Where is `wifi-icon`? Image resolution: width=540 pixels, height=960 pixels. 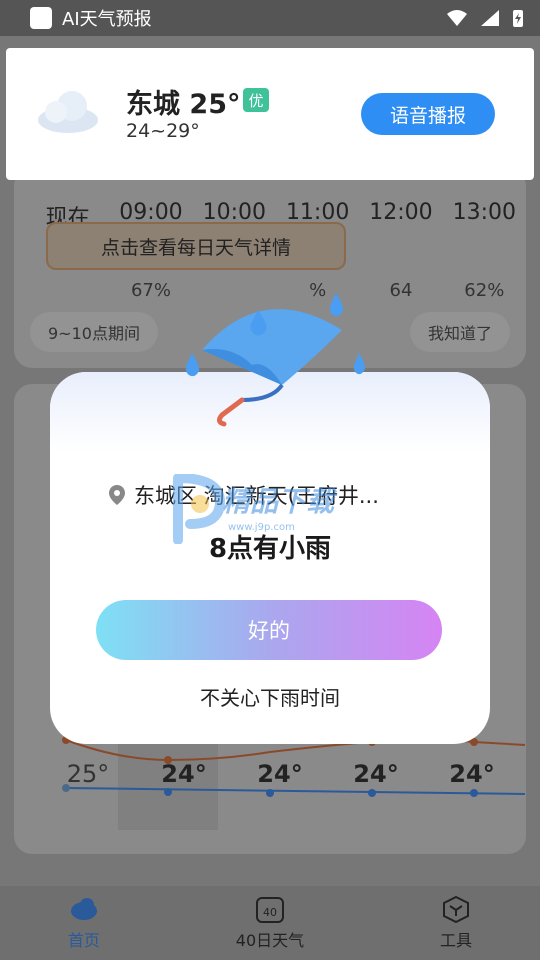 wifi-icon is located at coordinates (457, 18).